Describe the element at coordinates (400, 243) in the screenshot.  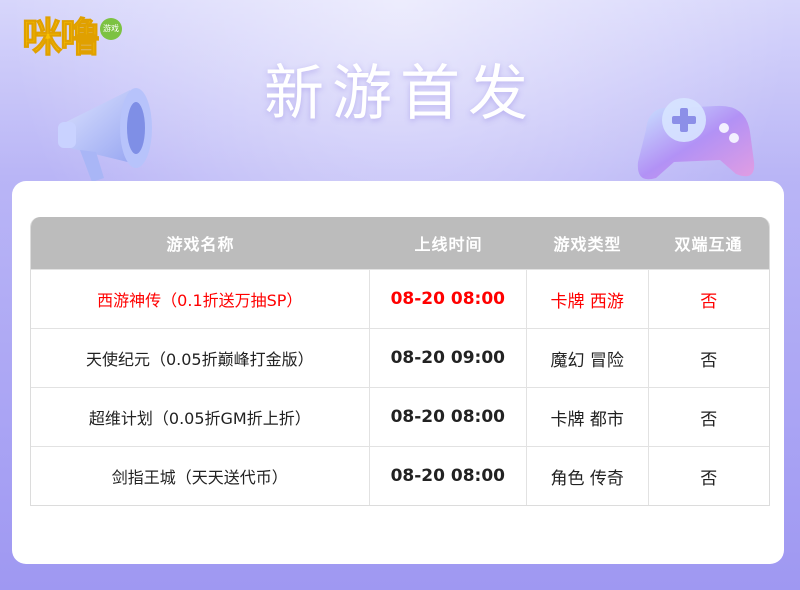
I see `table-header: 游戏名称 上线时间 游戏类型 双端互通` at that location.